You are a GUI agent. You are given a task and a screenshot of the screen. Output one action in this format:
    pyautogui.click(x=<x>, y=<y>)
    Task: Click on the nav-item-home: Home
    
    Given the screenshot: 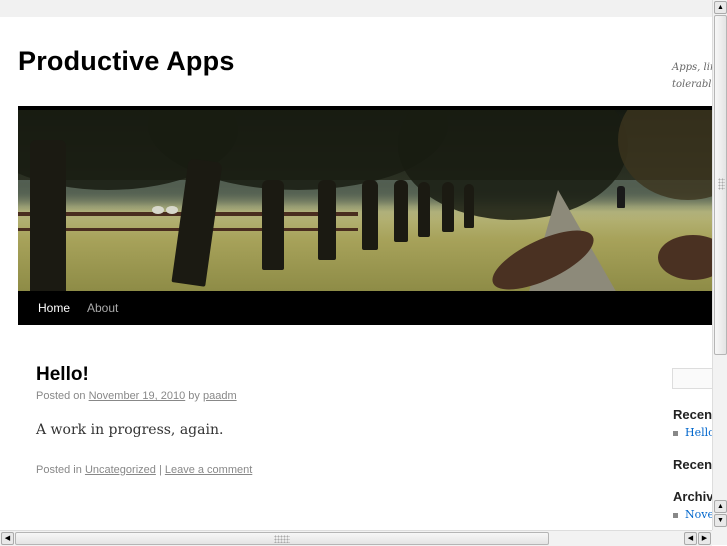 What is the action you would take?
    pyautogui.click(x=54, y=308)
    